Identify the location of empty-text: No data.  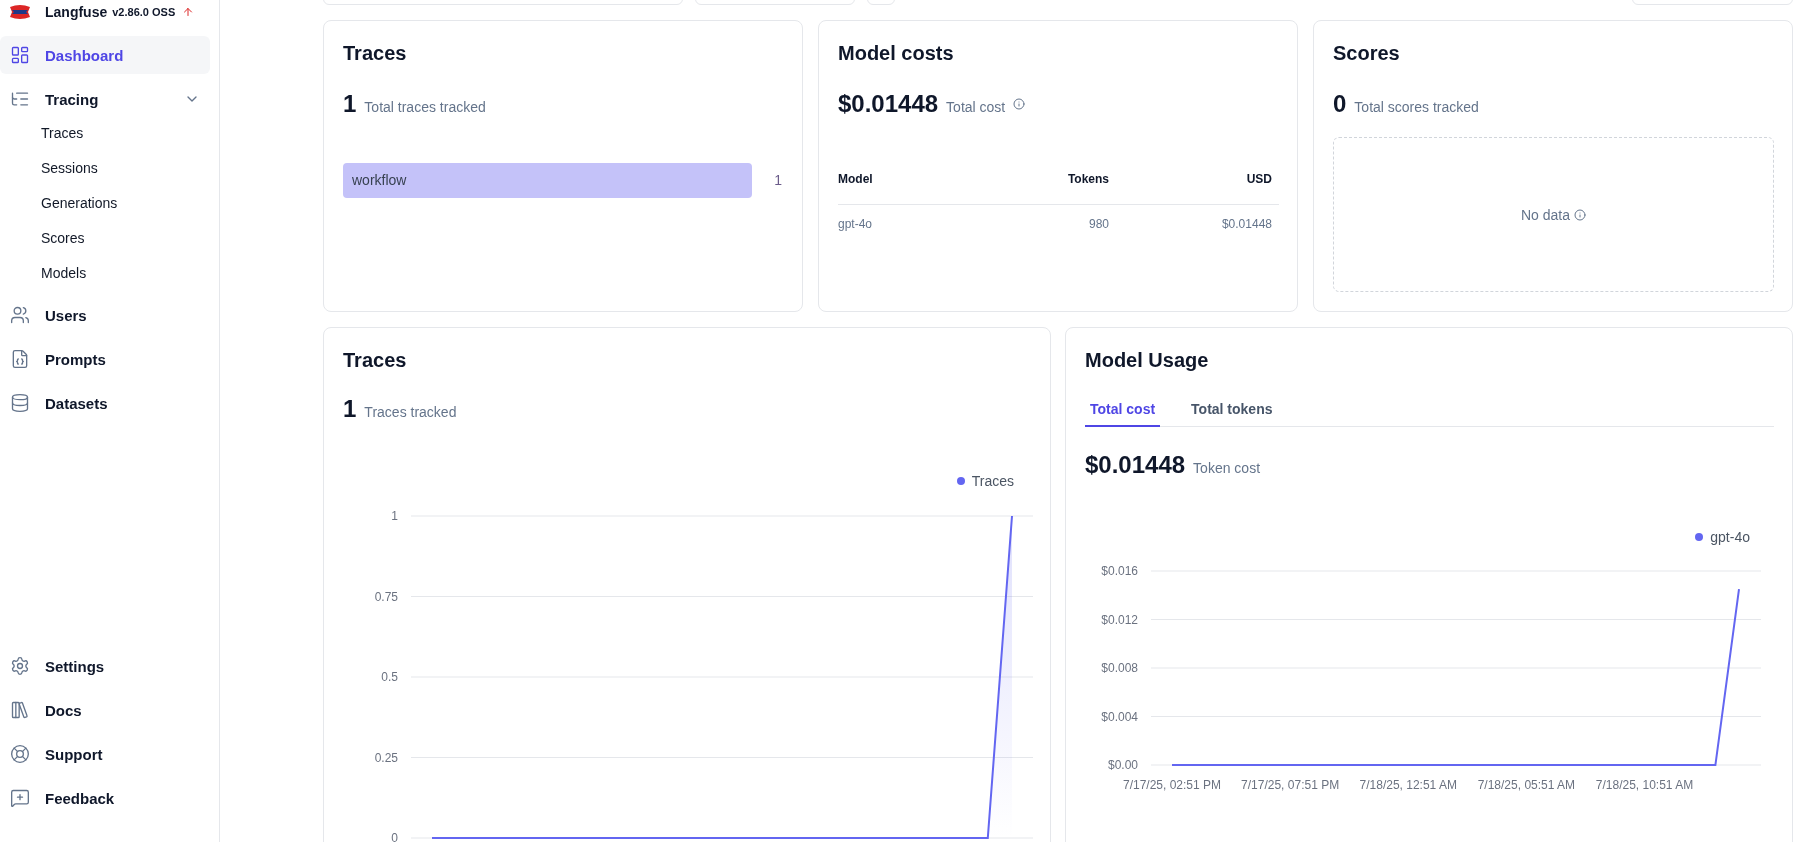
(1545, 214).